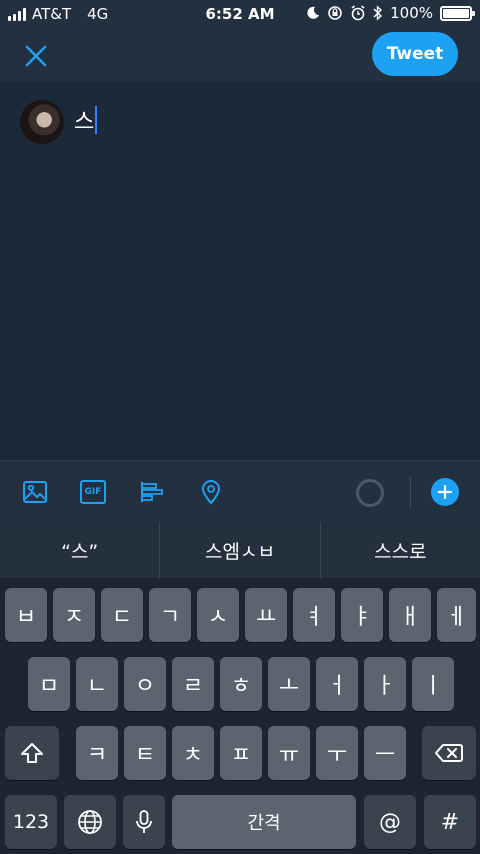 The image size is (480, 854). What do you see at coordinates (49, 684) in the screenshot?
I see `key: ㅁ` at bounding box center [49, 684].